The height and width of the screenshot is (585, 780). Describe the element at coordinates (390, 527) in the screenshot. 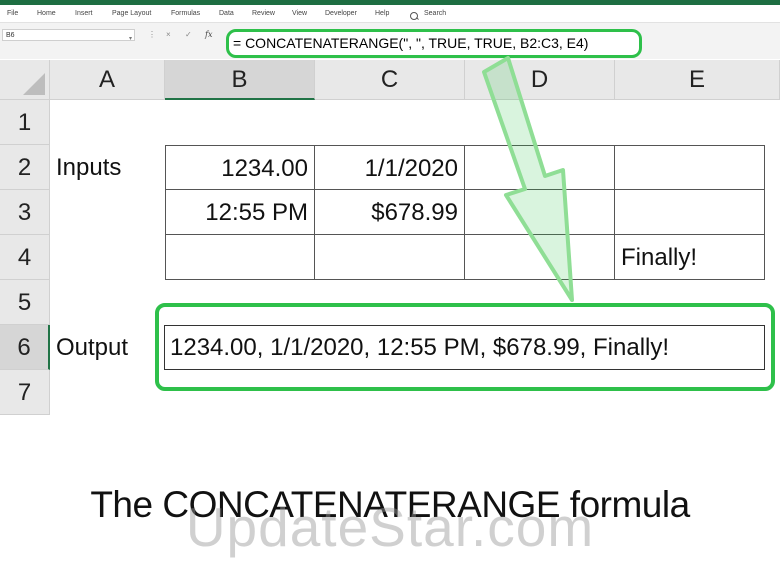

I see `watermark: UpdateStar.com` at that location.